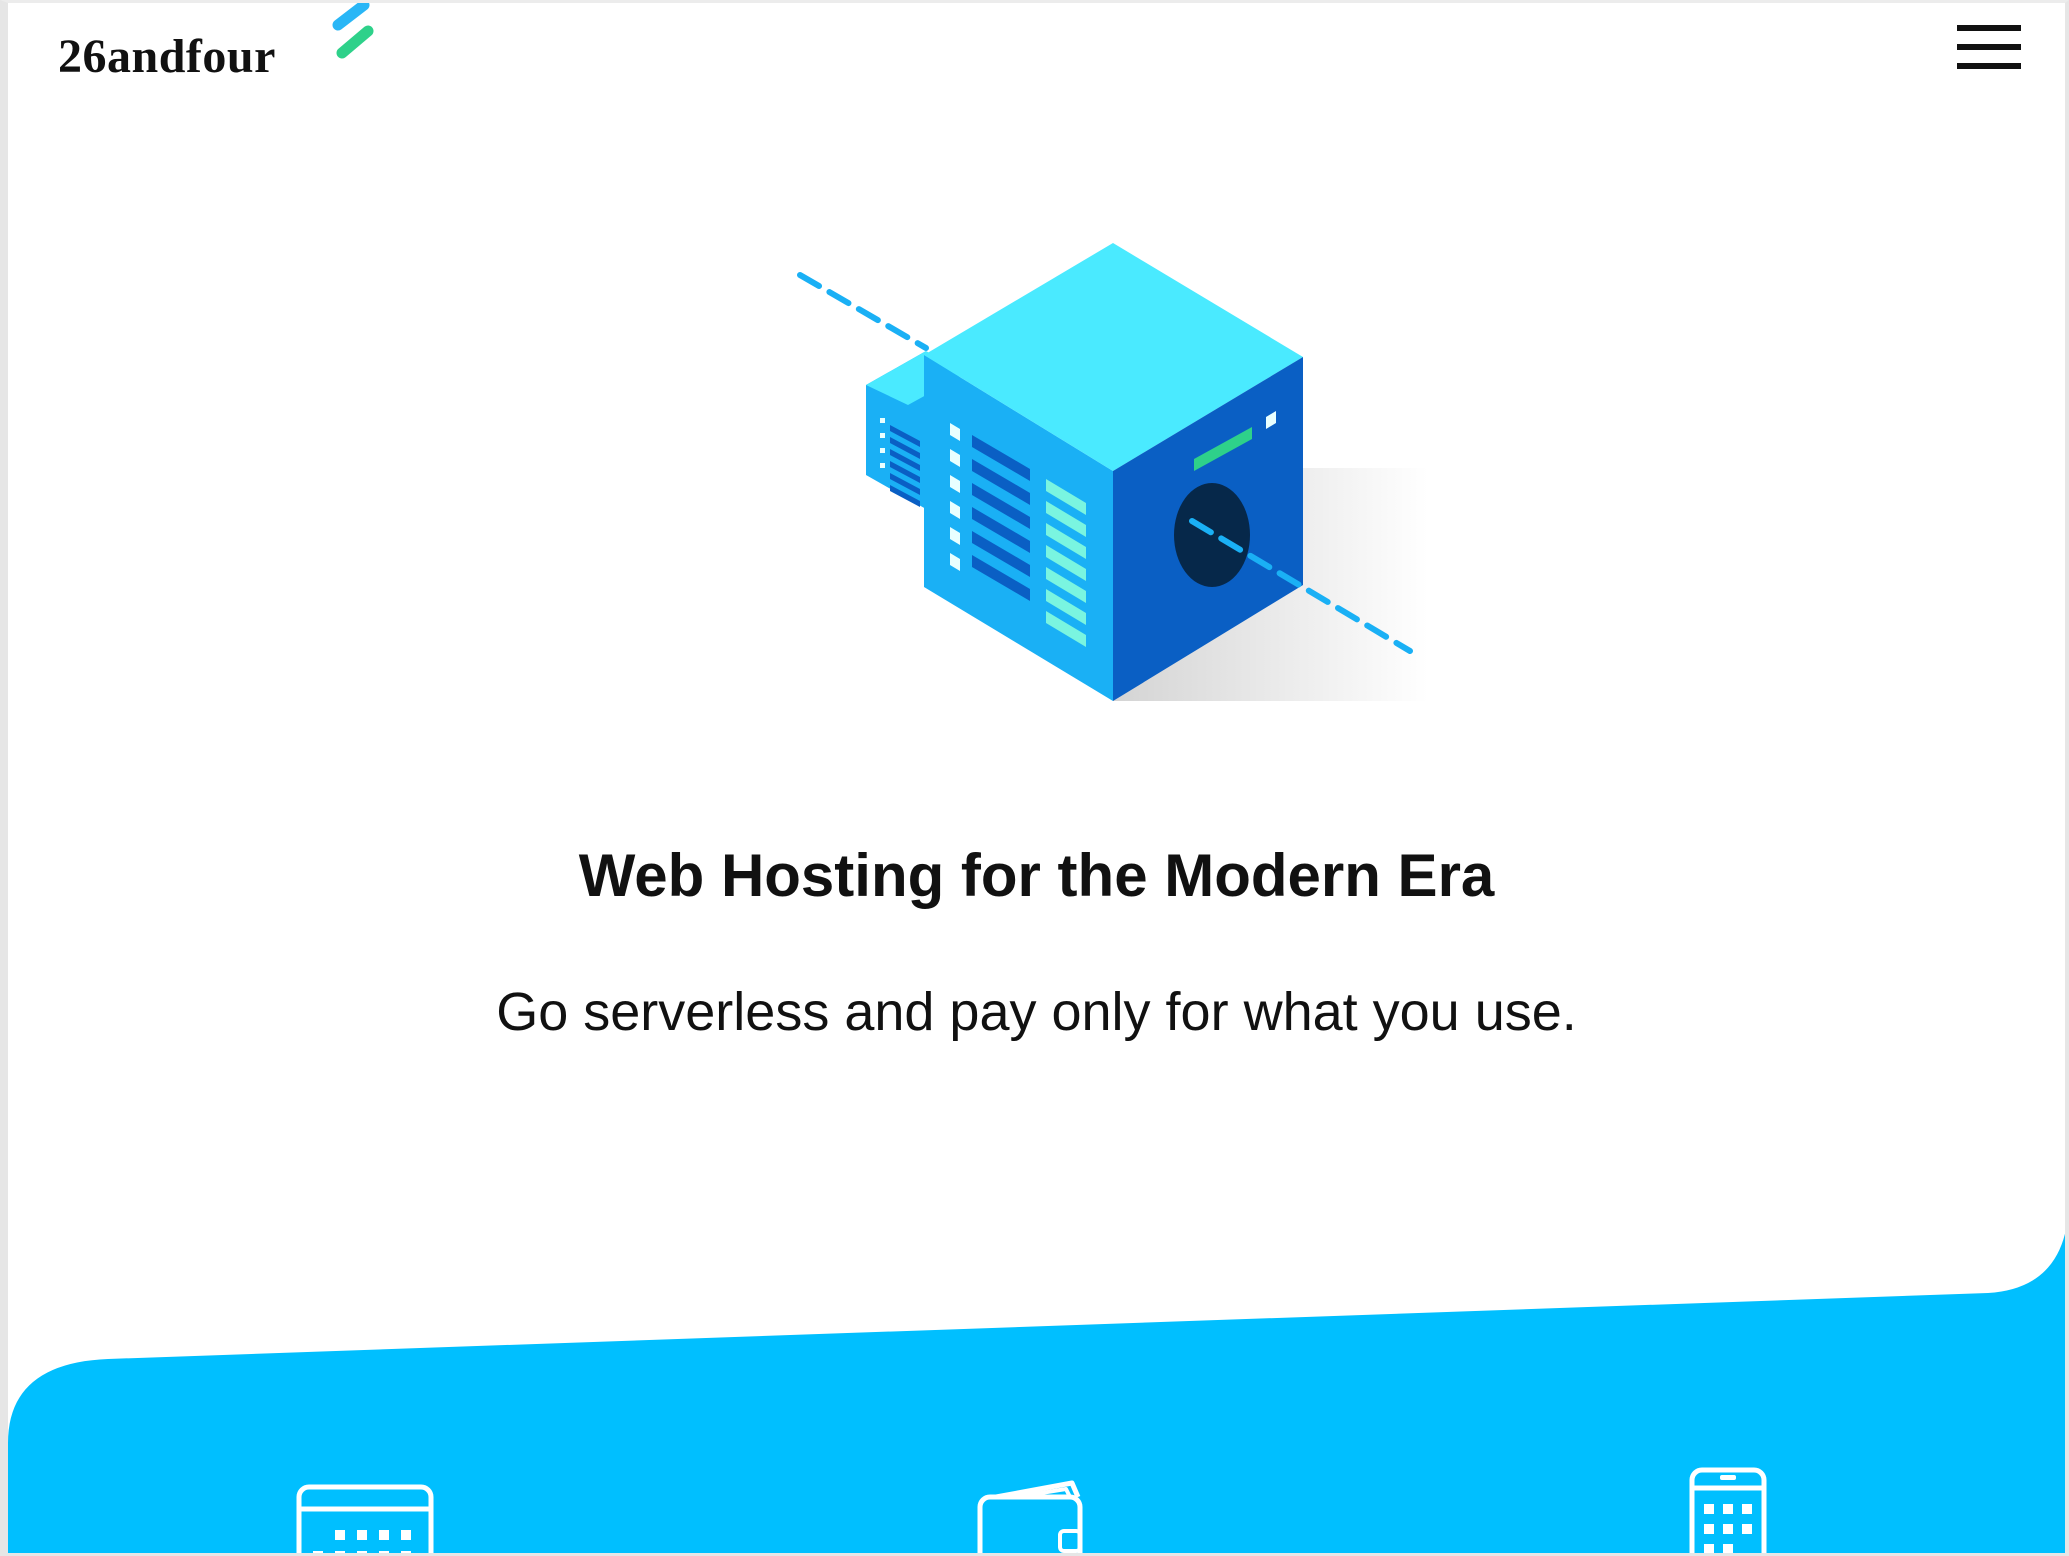 This screenshot has width=2069, height=1556. Describe the element at coordinates (1031, 1517) in the screenshot. I see `wallet-icon` at that location.